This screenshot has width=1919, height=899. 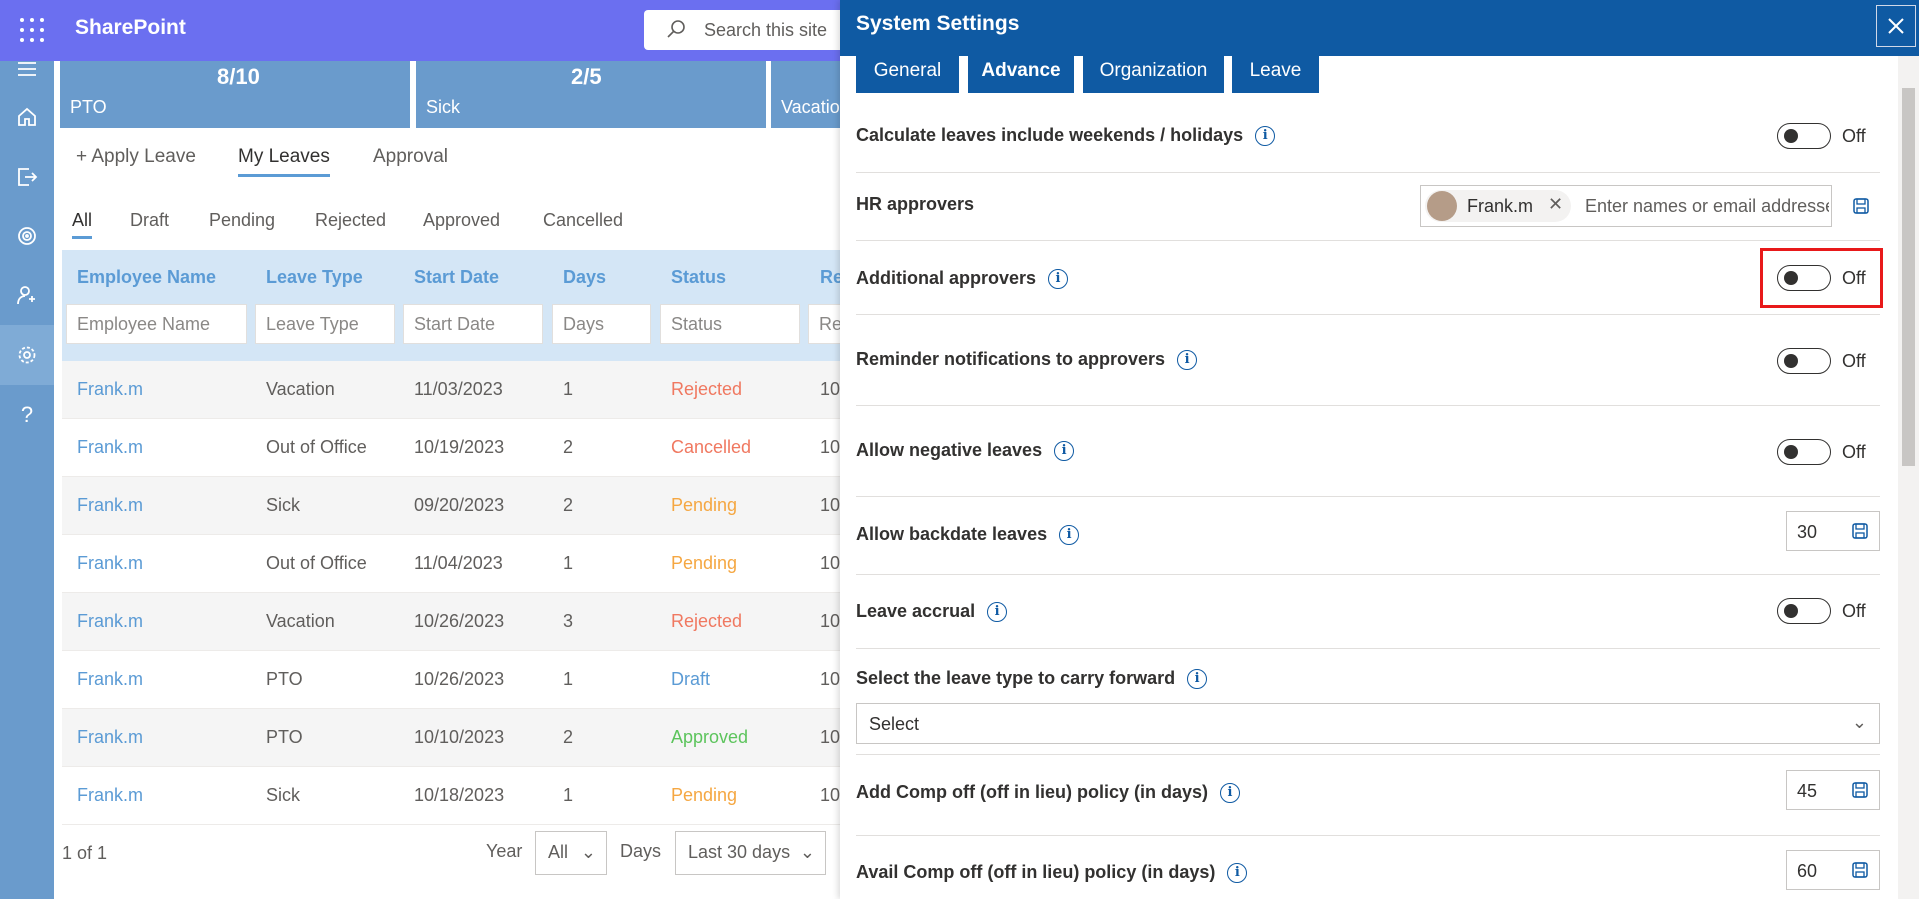 I want to click on cell-leave-type: PTO, so click(x=284, y=679).